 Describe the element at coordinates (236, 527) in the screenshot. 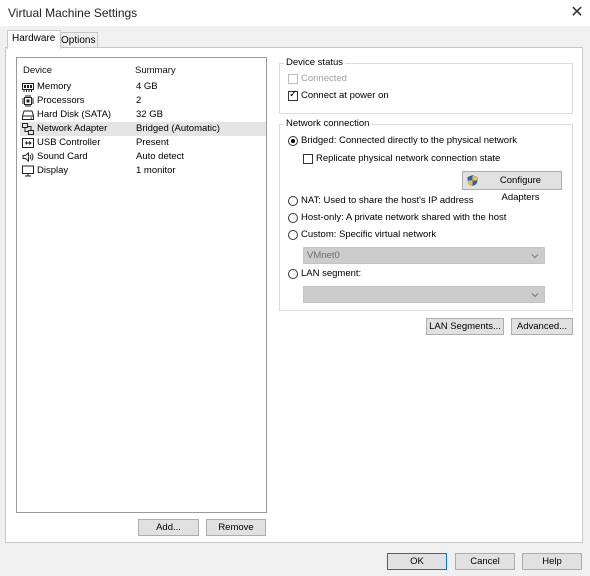

I see `remove-button: Remove` at that location.